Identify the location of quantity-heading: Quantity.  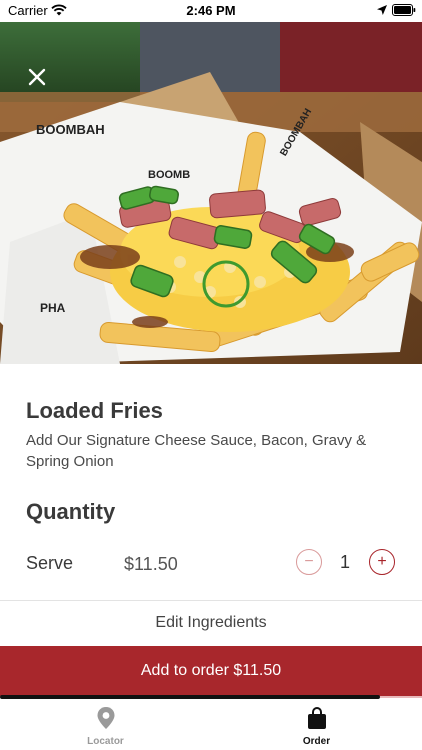
(71, 511).